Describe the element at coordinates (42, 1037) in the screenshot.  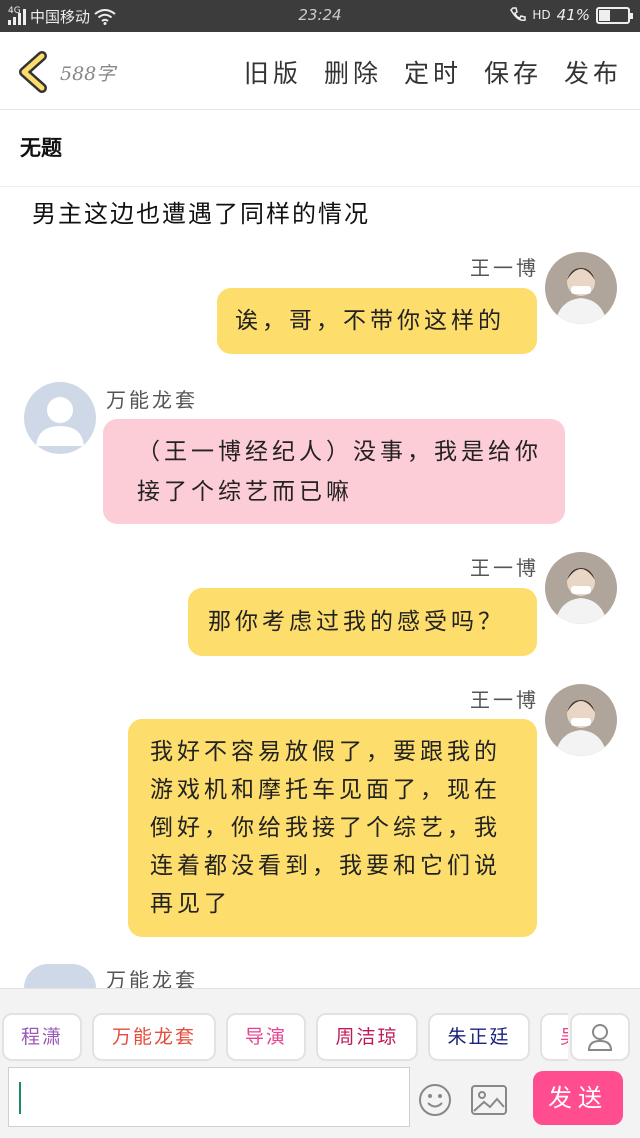
I see `role-chip: 程潇` at that location.